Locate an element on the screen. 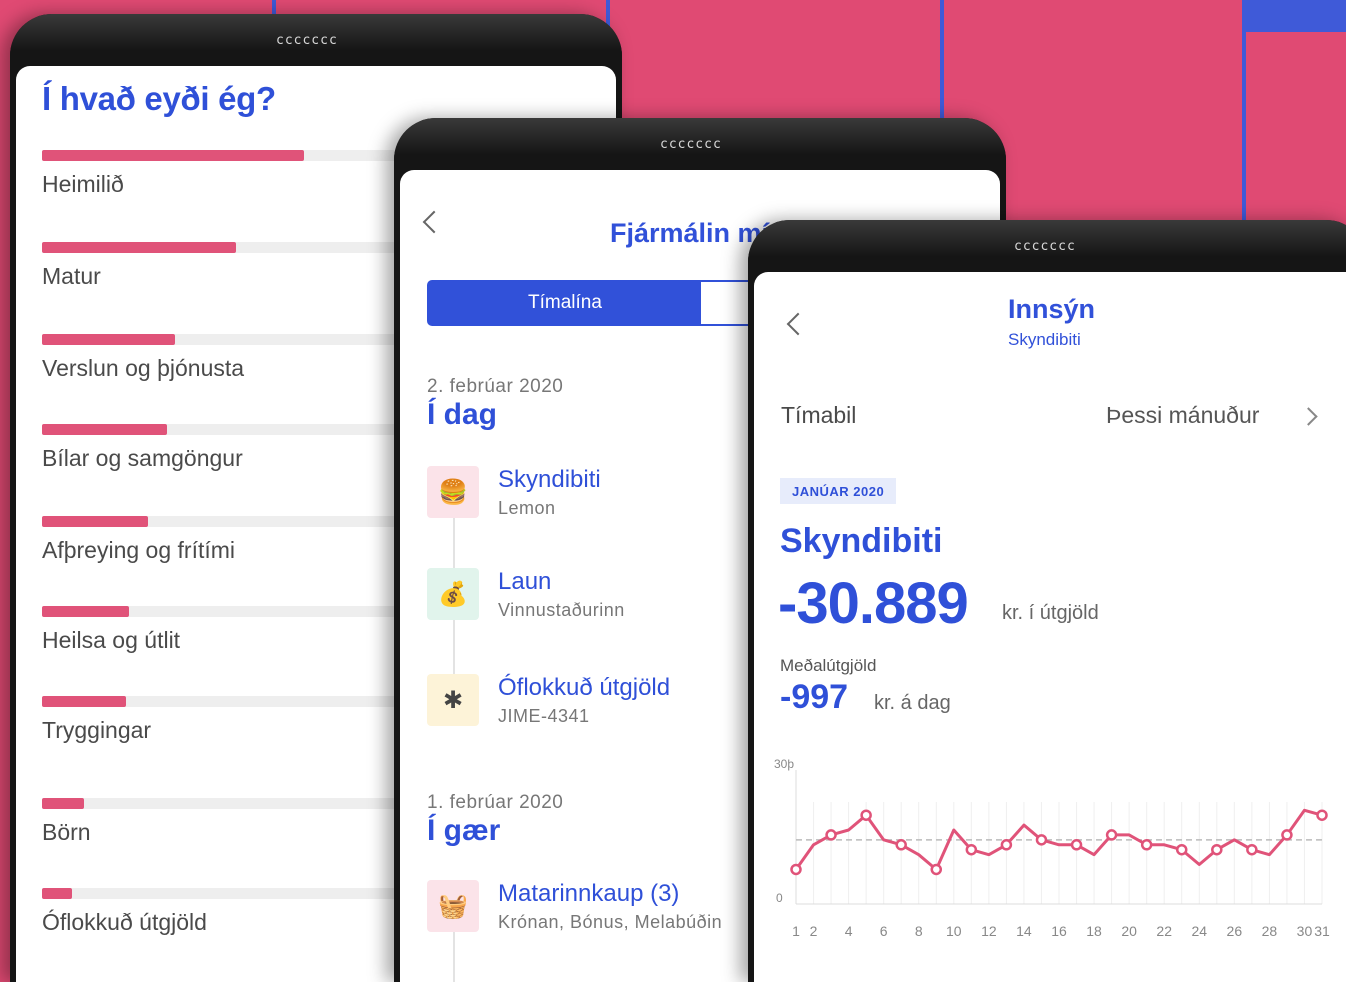  category-label: Heilsa og útlit is located at coordinates (111, 640).